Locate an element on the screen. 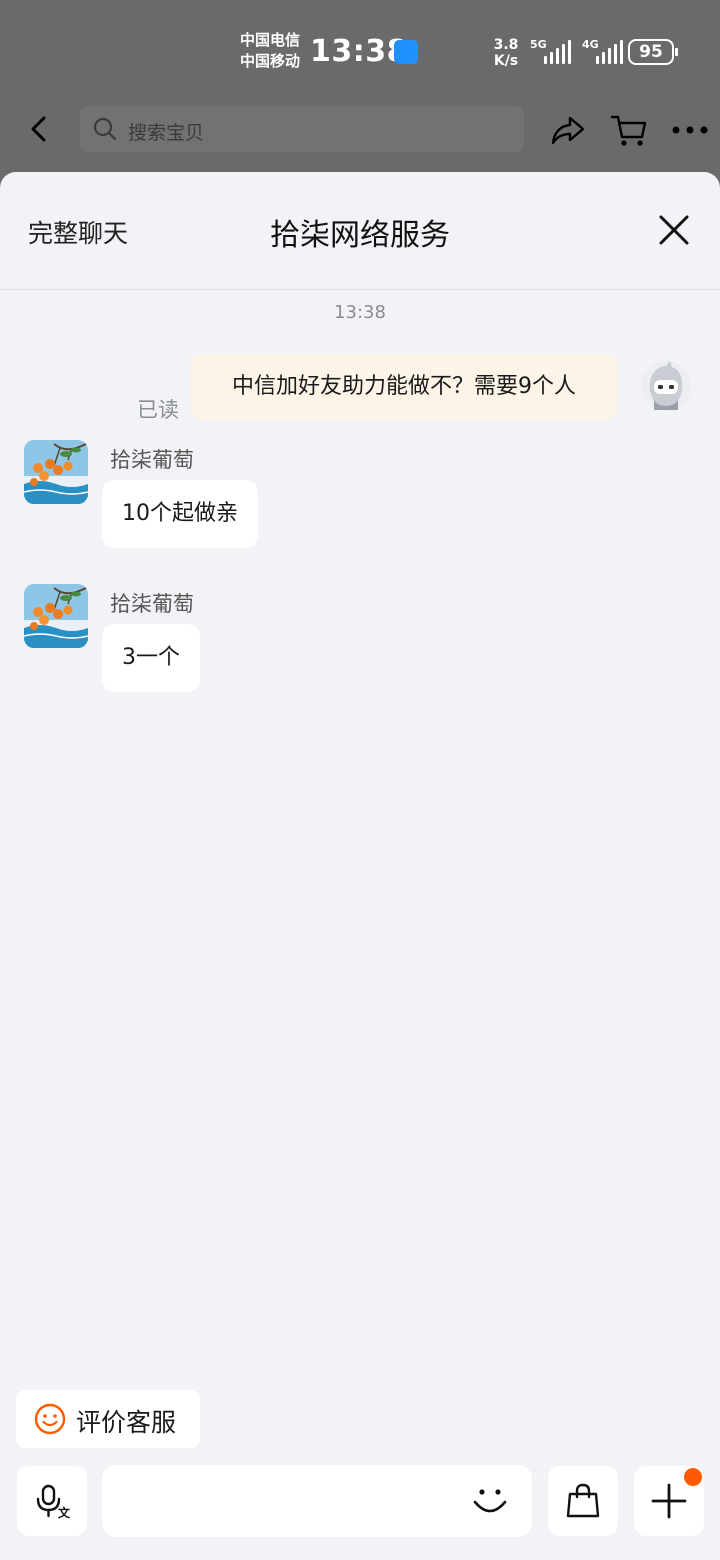 This screenshot has width=720, height=1560. microphone-icon: 文 is located at coordinates (53, 1501).